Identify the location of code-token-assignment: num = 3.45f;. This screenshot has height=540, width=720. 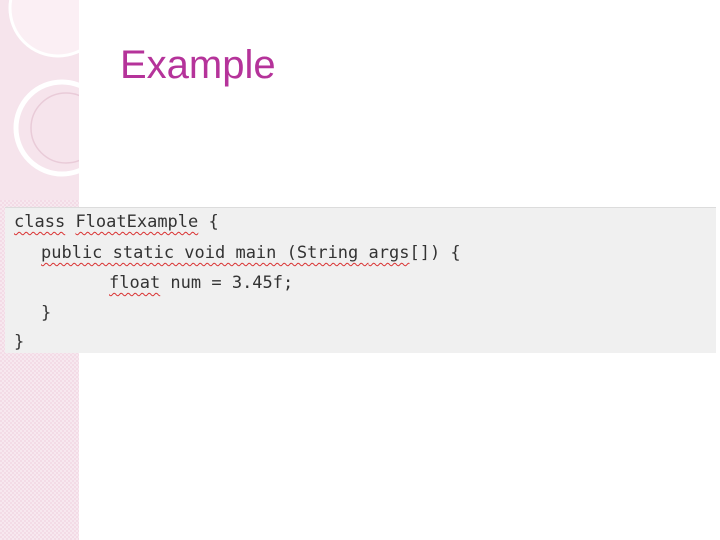
(227, 283).